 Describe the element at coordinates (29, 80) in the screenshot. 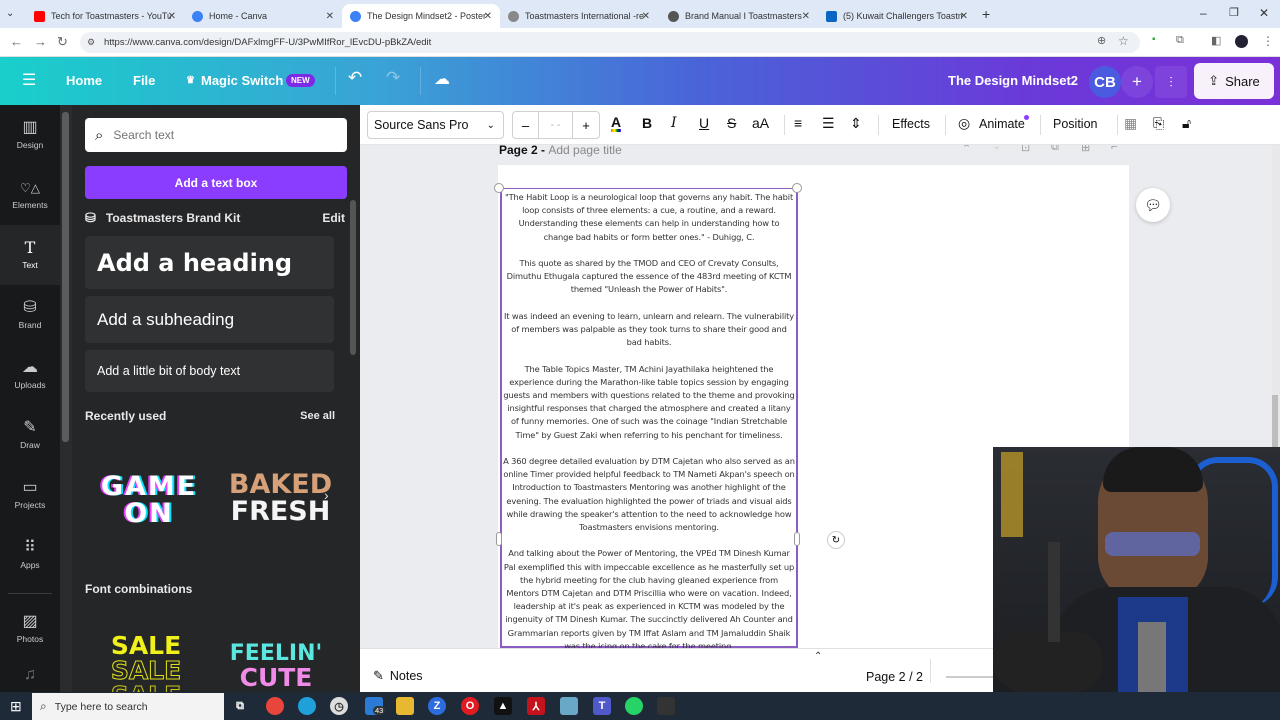

I see `menu-icon: ☰` at that location.